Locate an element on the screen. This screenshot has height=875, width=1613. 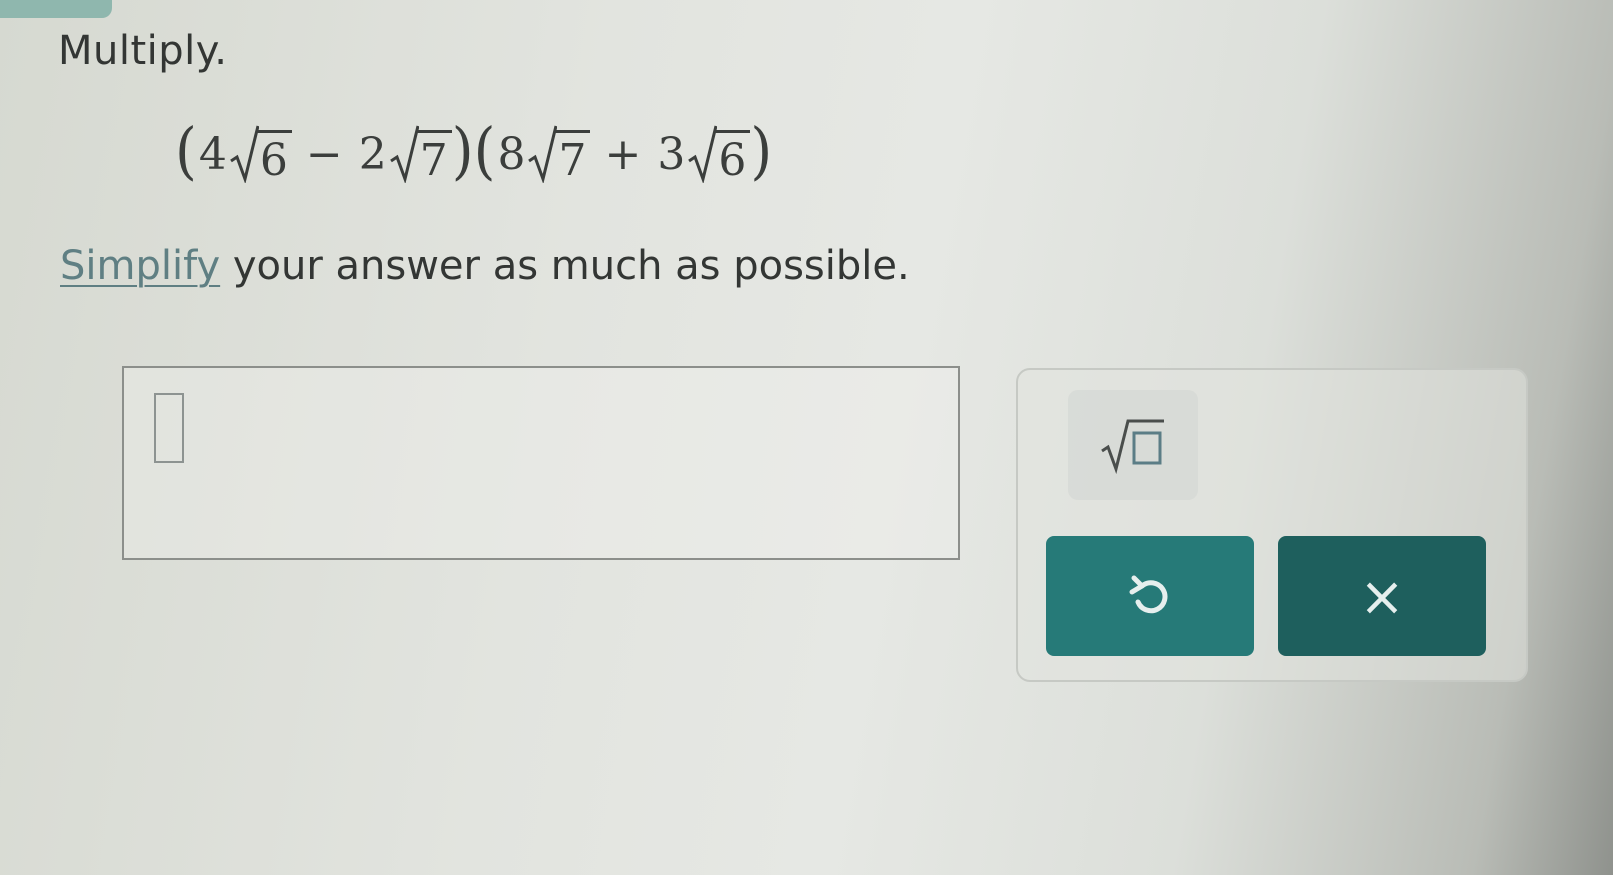
open-paren-2: ( is located at coordinates (484, 151).